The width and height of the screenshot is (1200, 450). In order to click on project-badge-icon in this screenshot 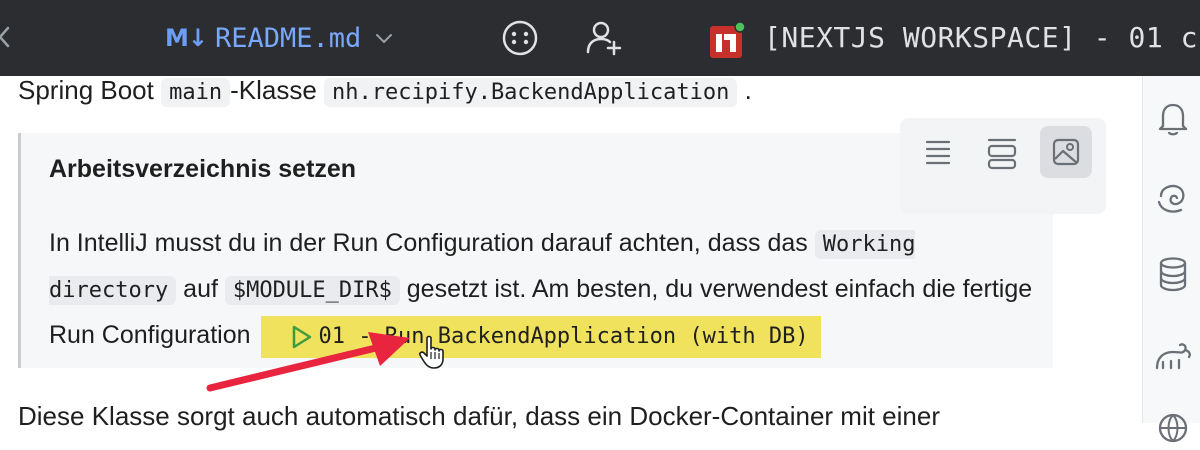, I will do `click(728, 40)`.